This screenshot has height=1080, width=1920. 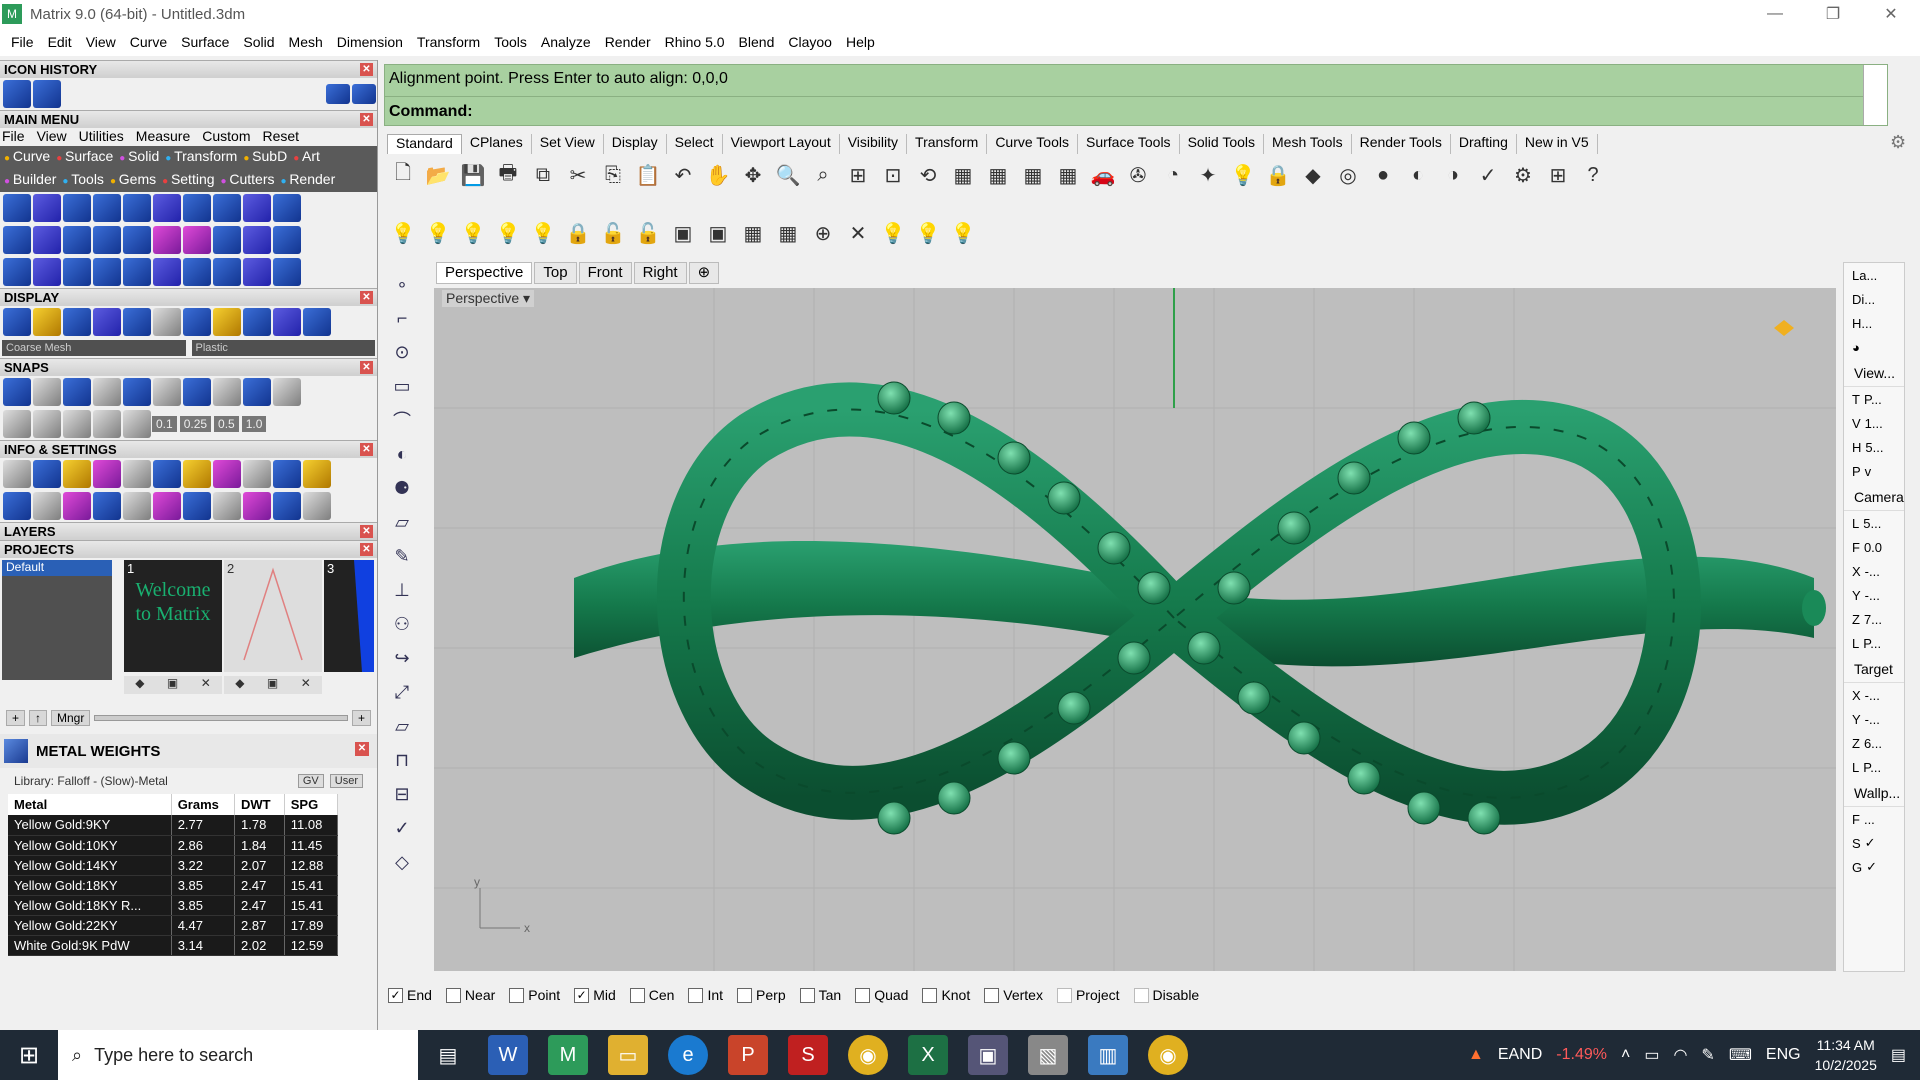 What do you see at coordinates (1523, 175) in the screenshot?
I see `toolbar-icon: ⚙` at bounding box center [1523, 175].